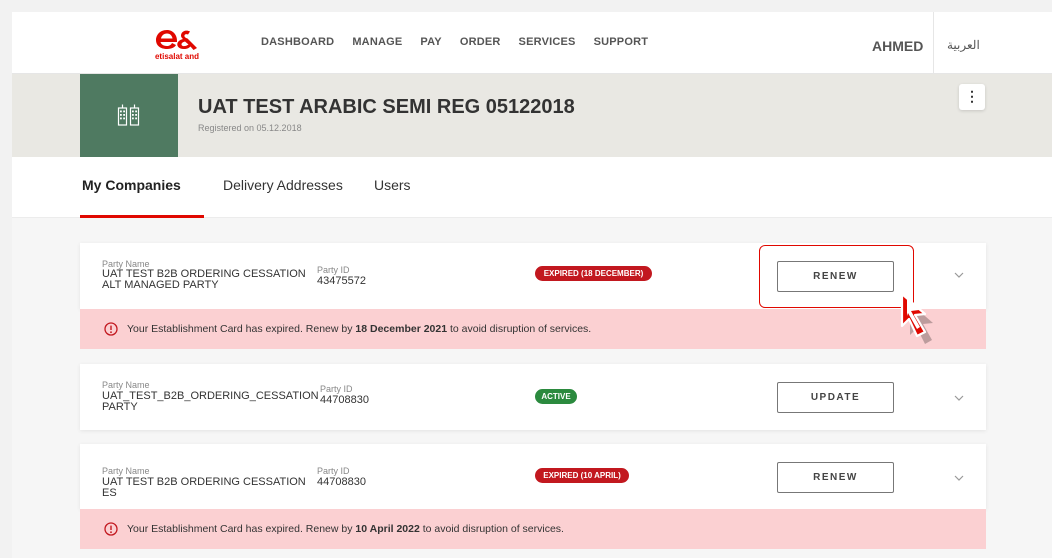  I want to click on status-badge: ACTIVE, so click(556, 396).